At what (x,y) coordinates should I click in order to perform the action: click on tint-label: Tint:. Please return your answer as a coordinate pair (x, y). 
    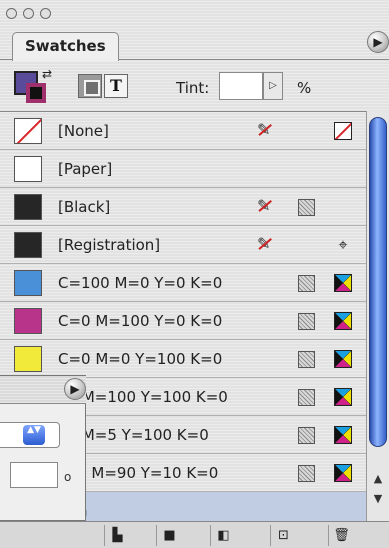
    Looking at the image, I should click on (193, 88).